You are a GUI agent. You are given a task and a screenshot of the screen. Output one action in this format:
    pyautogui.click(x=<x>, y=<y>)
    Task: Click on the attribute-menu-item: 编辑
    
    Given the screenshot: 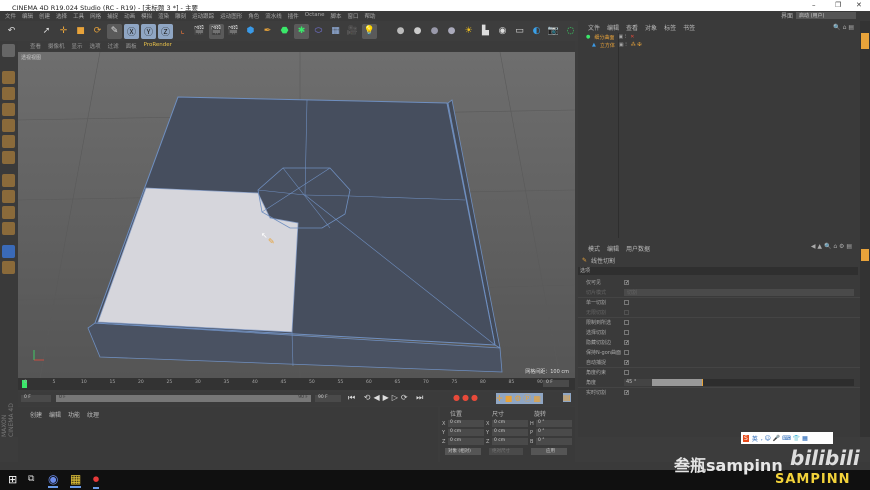 What is the action you would take?
    pyautogui.click(x=613, y=248)
    